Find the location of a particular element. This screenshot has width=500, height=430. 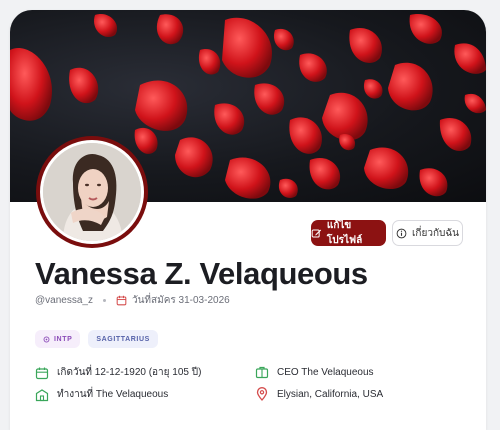

tag-list: INTP SAGITTARIUS is located at coordinates (96, 339).